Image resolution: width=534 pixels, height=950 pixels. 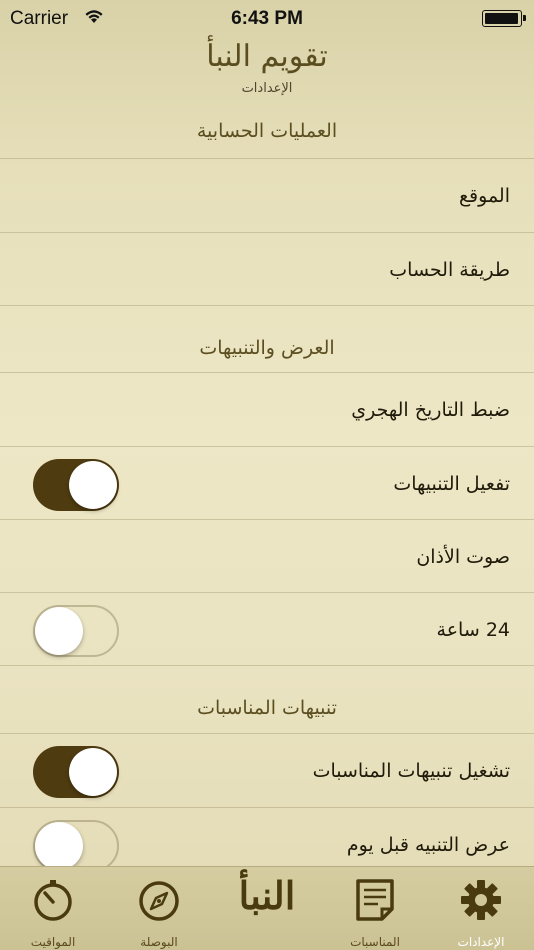 What do you see at coordinates (267, 131) in the screenshot?
I see `section-header-calculations: العمليات الحسابية` at bounding box center [267, 131].